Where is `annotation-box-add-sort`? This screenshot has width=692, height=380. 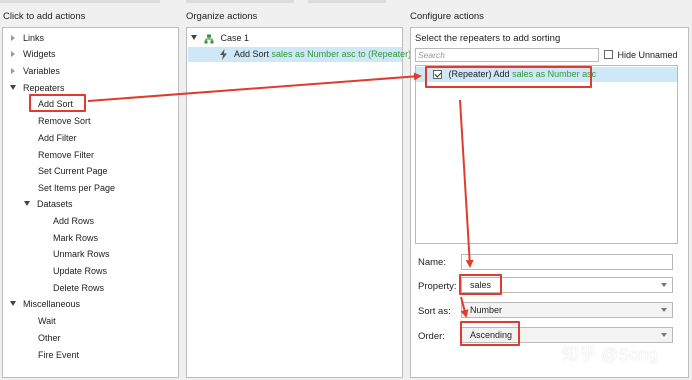
annotation-box-add-sort is located at coordinates (57, 103).